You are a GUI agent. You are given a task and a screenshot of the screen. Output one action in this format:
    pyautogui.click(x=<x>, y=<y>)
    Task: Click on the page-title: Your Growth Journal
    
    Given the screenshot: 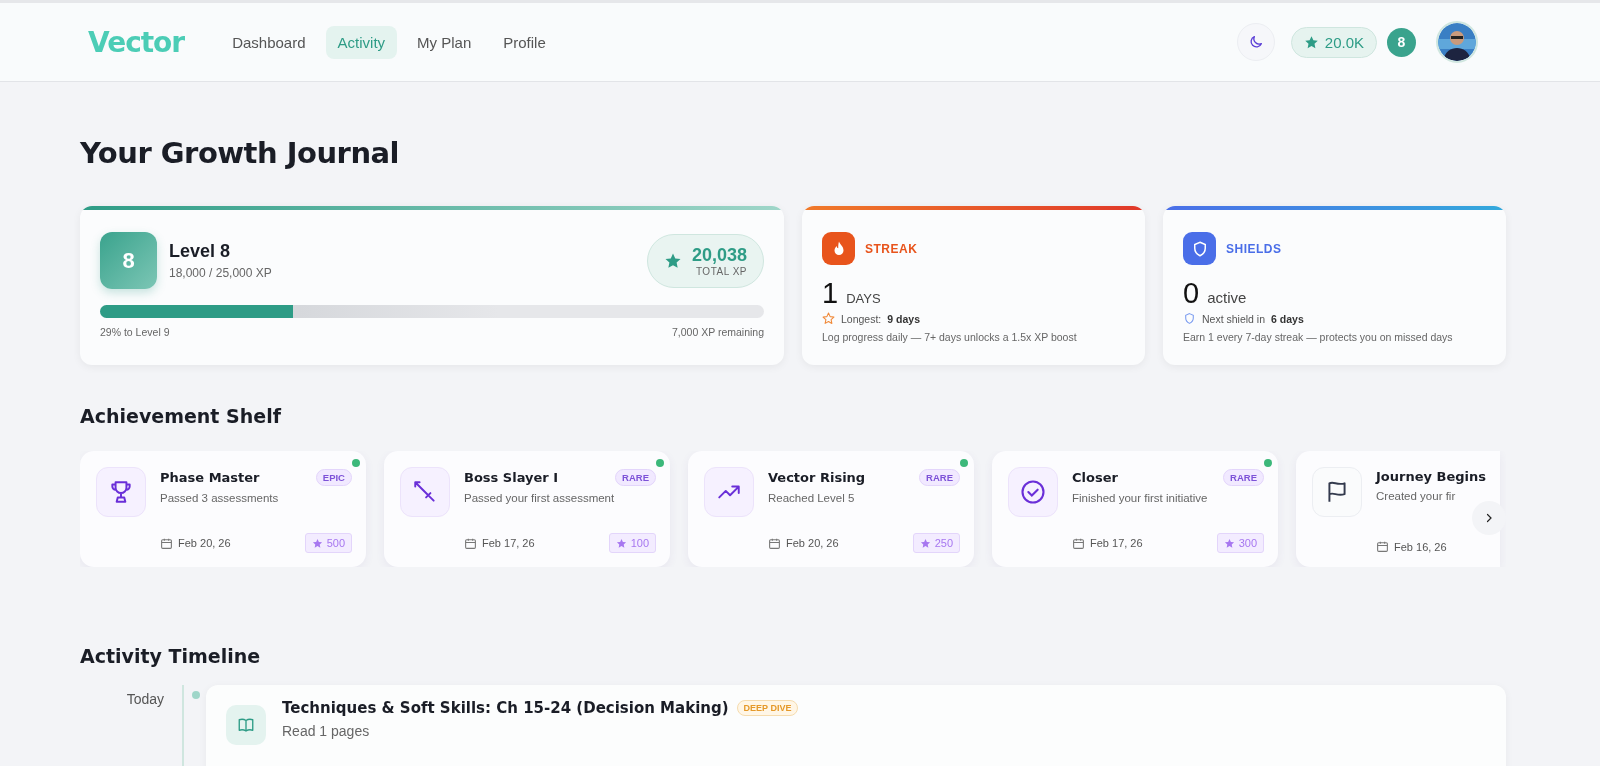 What is the action you would take?
    pyautogui.click(x=240, y=153)
    